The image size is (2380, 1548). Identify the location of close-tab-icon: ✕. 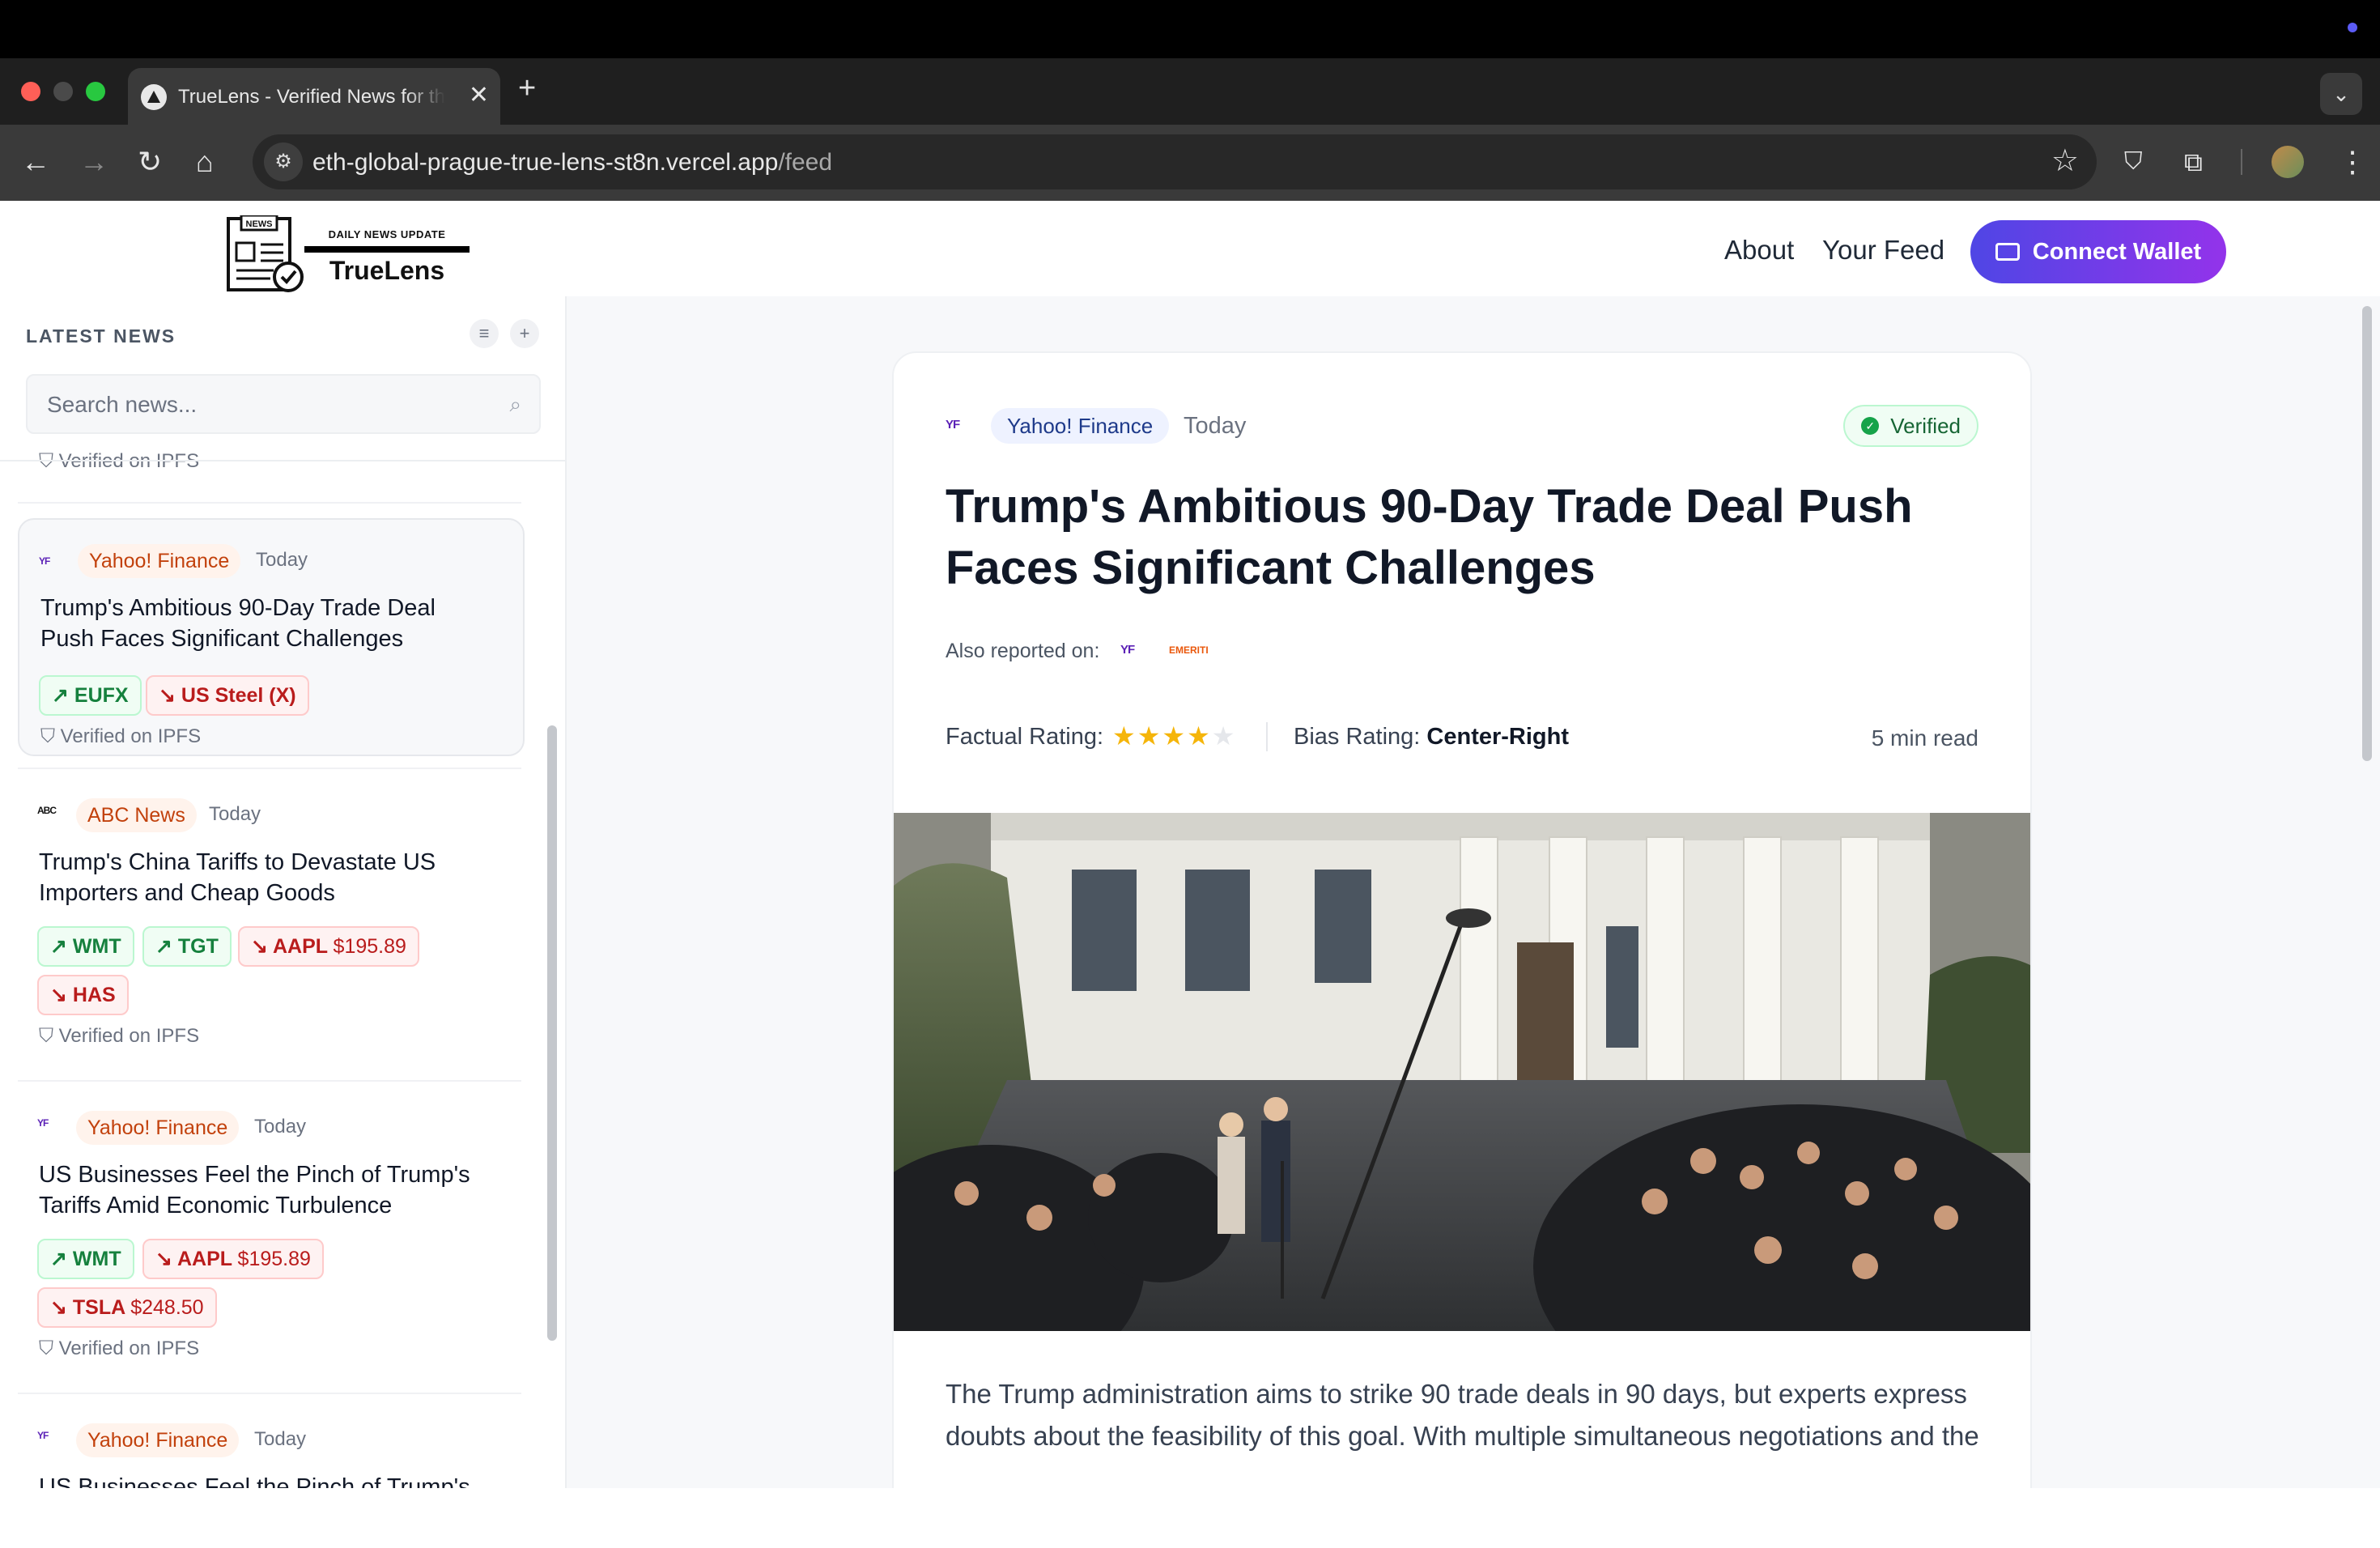
(479, 95).